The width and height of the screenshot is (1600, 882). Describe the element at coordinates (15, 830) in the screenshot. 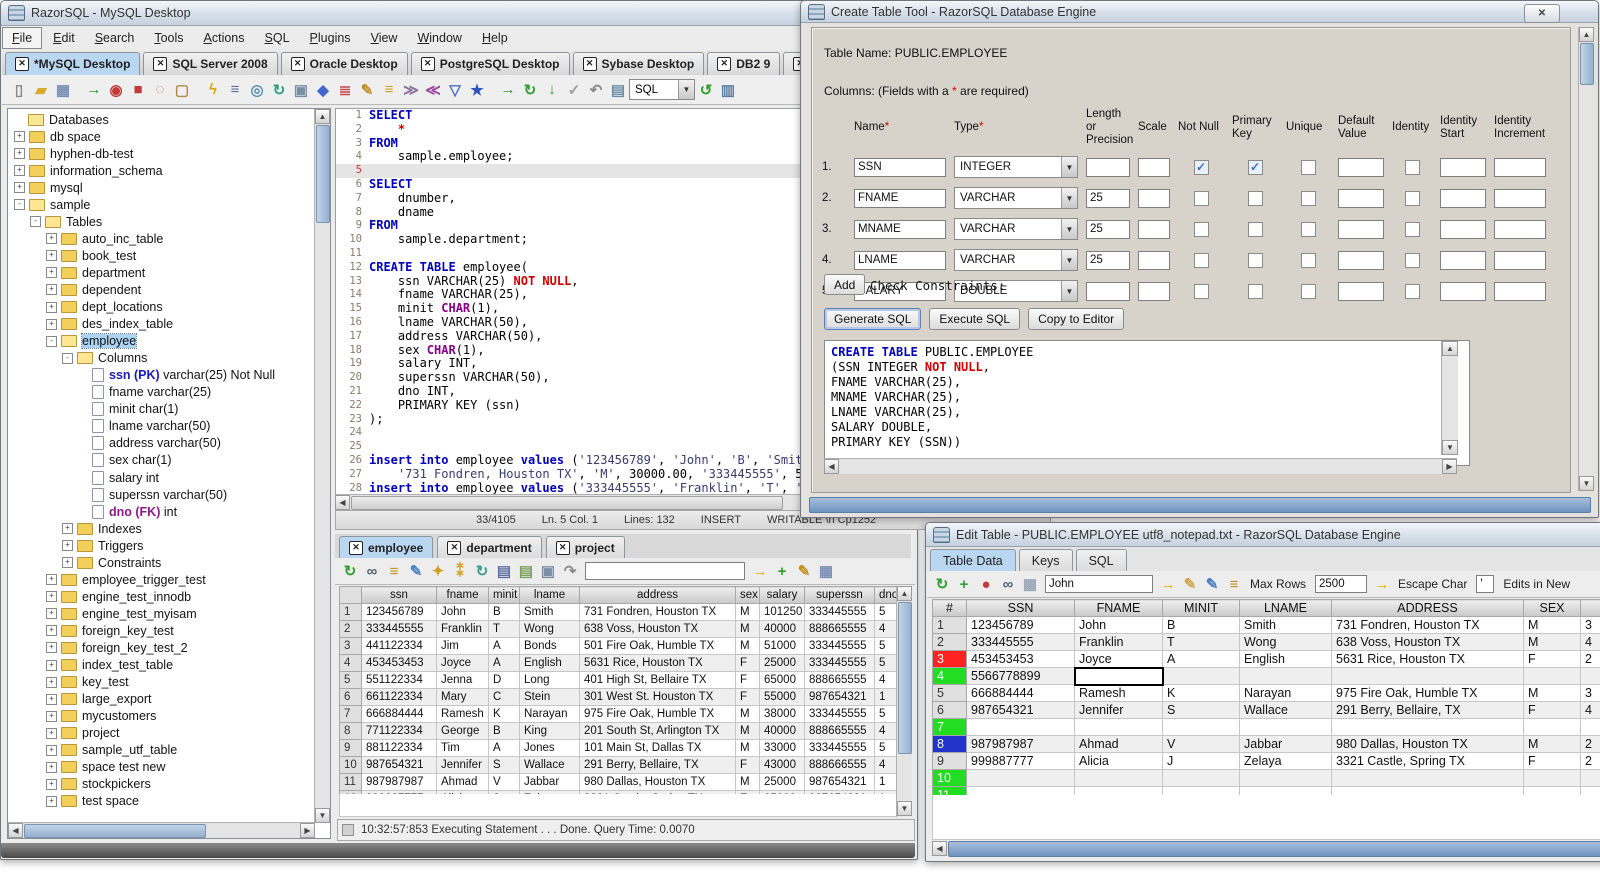

I see `scroll-left-icon: ◀` at that location.